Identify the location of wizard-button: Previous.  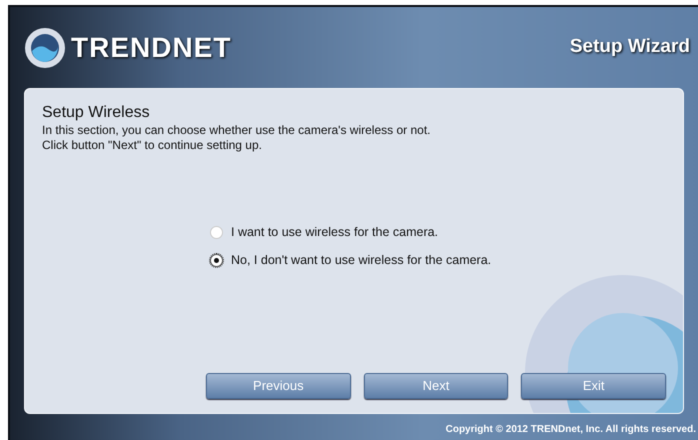
(278, 386).